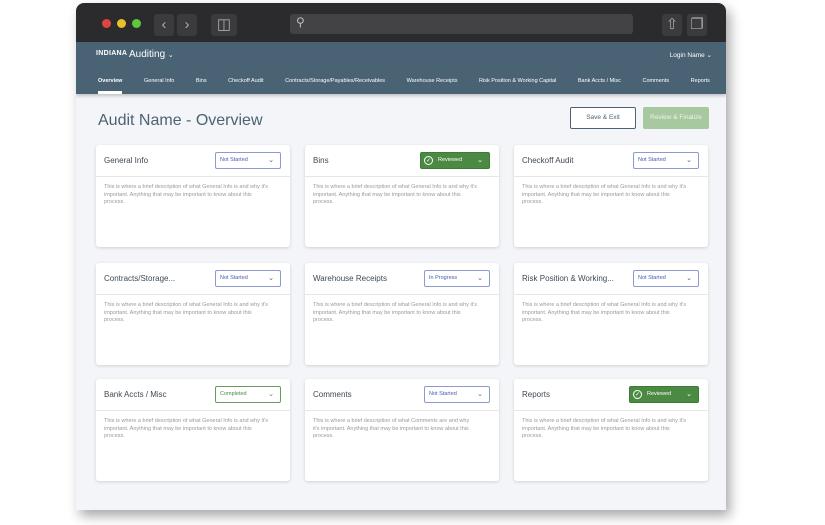 The image size is (825, 525). I want to click on tab-general-info: General Info, so click(159, 81).